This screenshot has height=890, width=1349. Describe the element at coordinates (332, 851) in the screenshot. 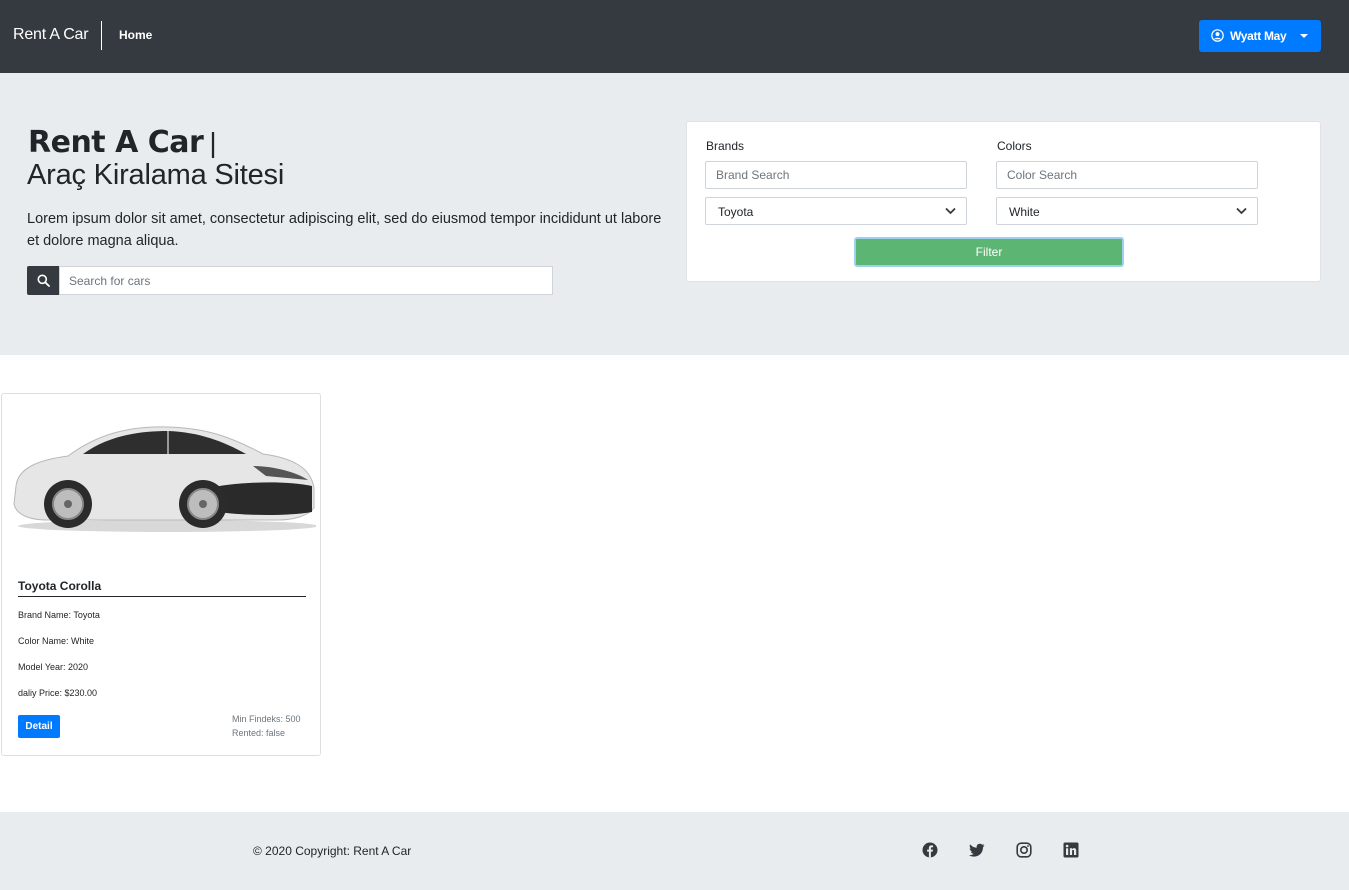

I see `footer-copyright: © 2020 Copyright: Rent A Car` at that location.